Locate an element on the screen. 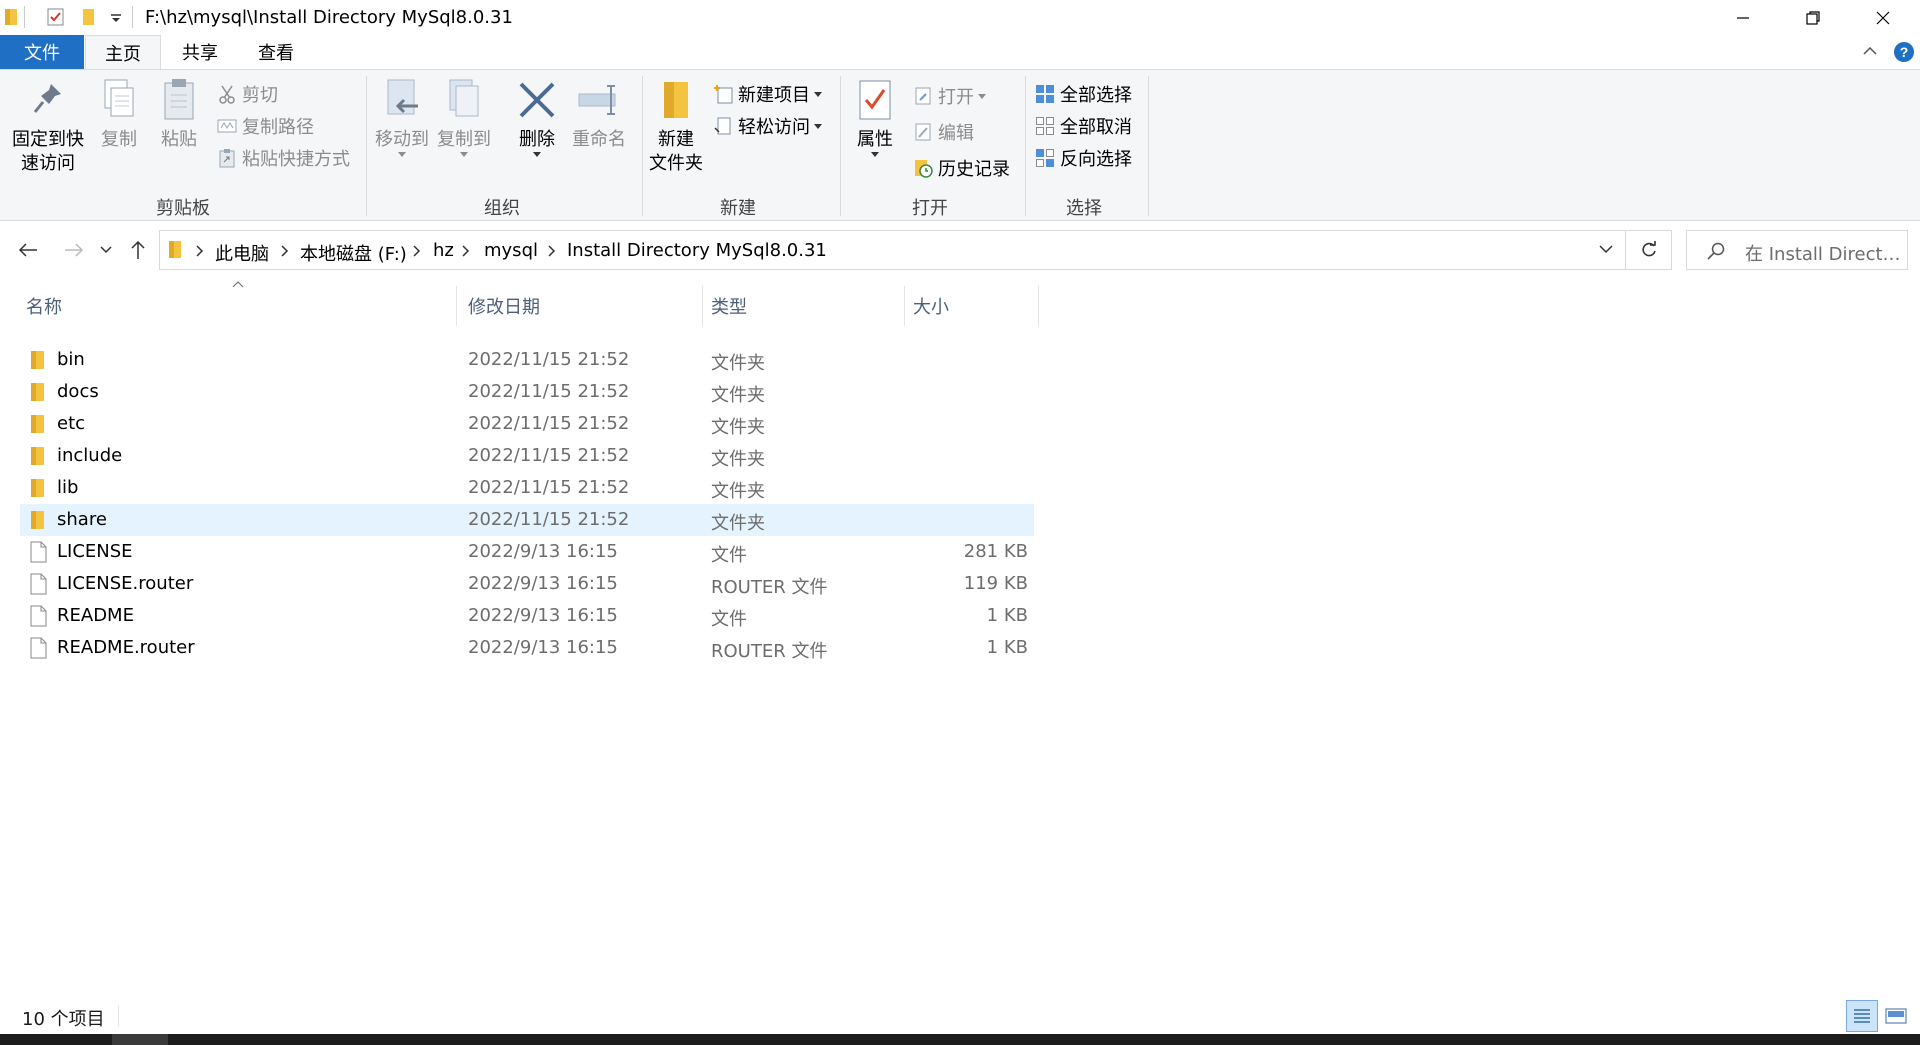 The image size is (1920, 1045). file-name: docs is located at coordinates (78, 391).